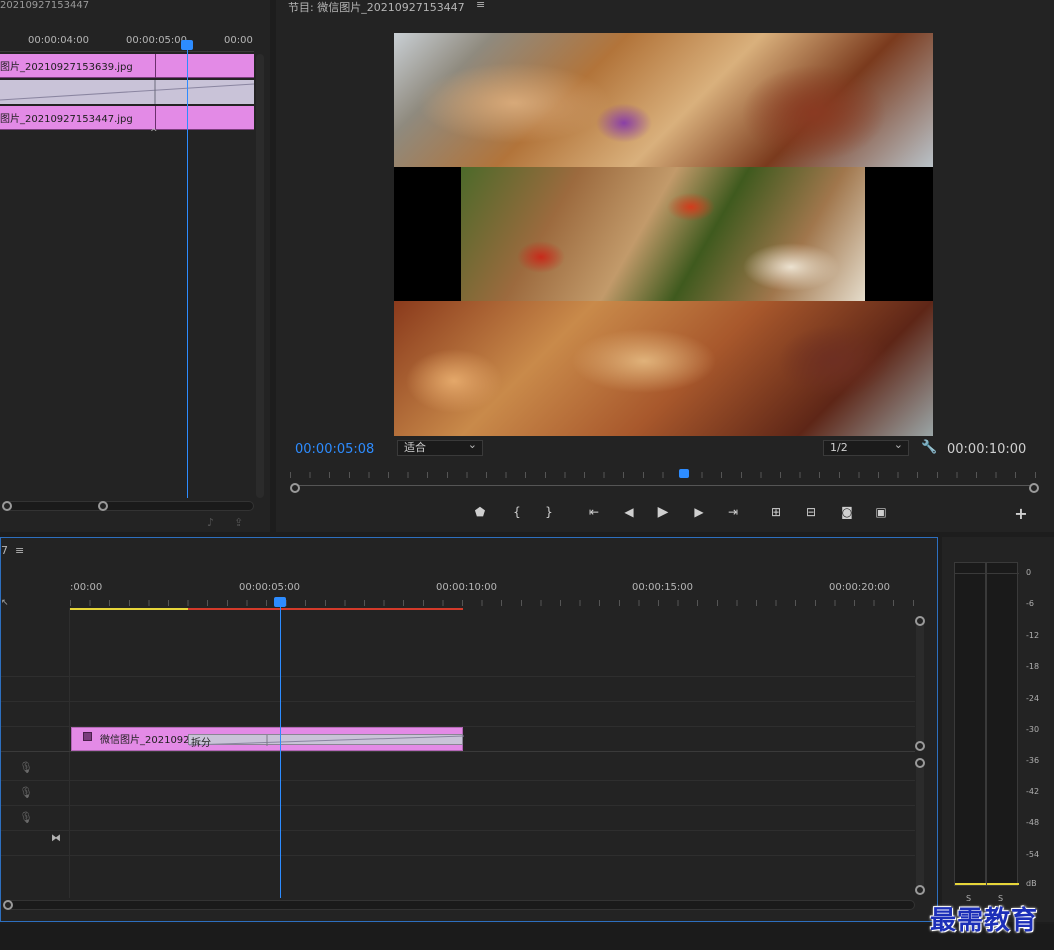 The image size is (1054, 950). Describe the element at coordinates (663, 587) in the screenshot. I see `timeline-ruler-label: 00:00:15:00` at that location.